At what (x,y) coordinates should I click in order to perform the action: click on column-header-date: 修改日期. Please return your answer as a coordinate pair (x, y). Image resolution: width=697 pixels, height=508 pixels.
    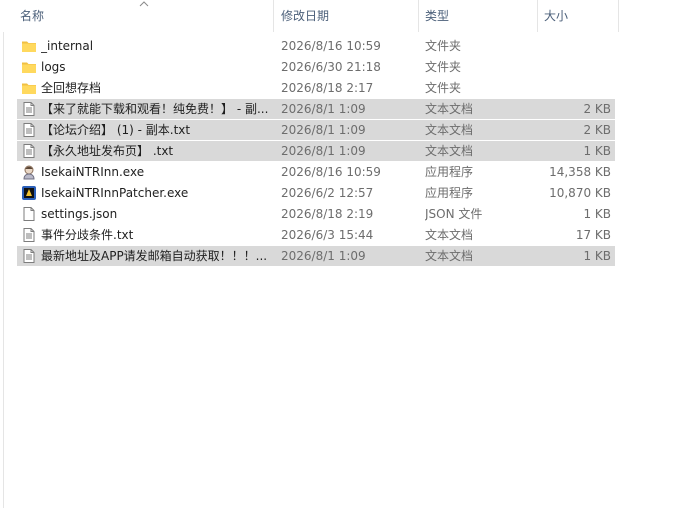
    Looking at the image, I should click on (347, 16).